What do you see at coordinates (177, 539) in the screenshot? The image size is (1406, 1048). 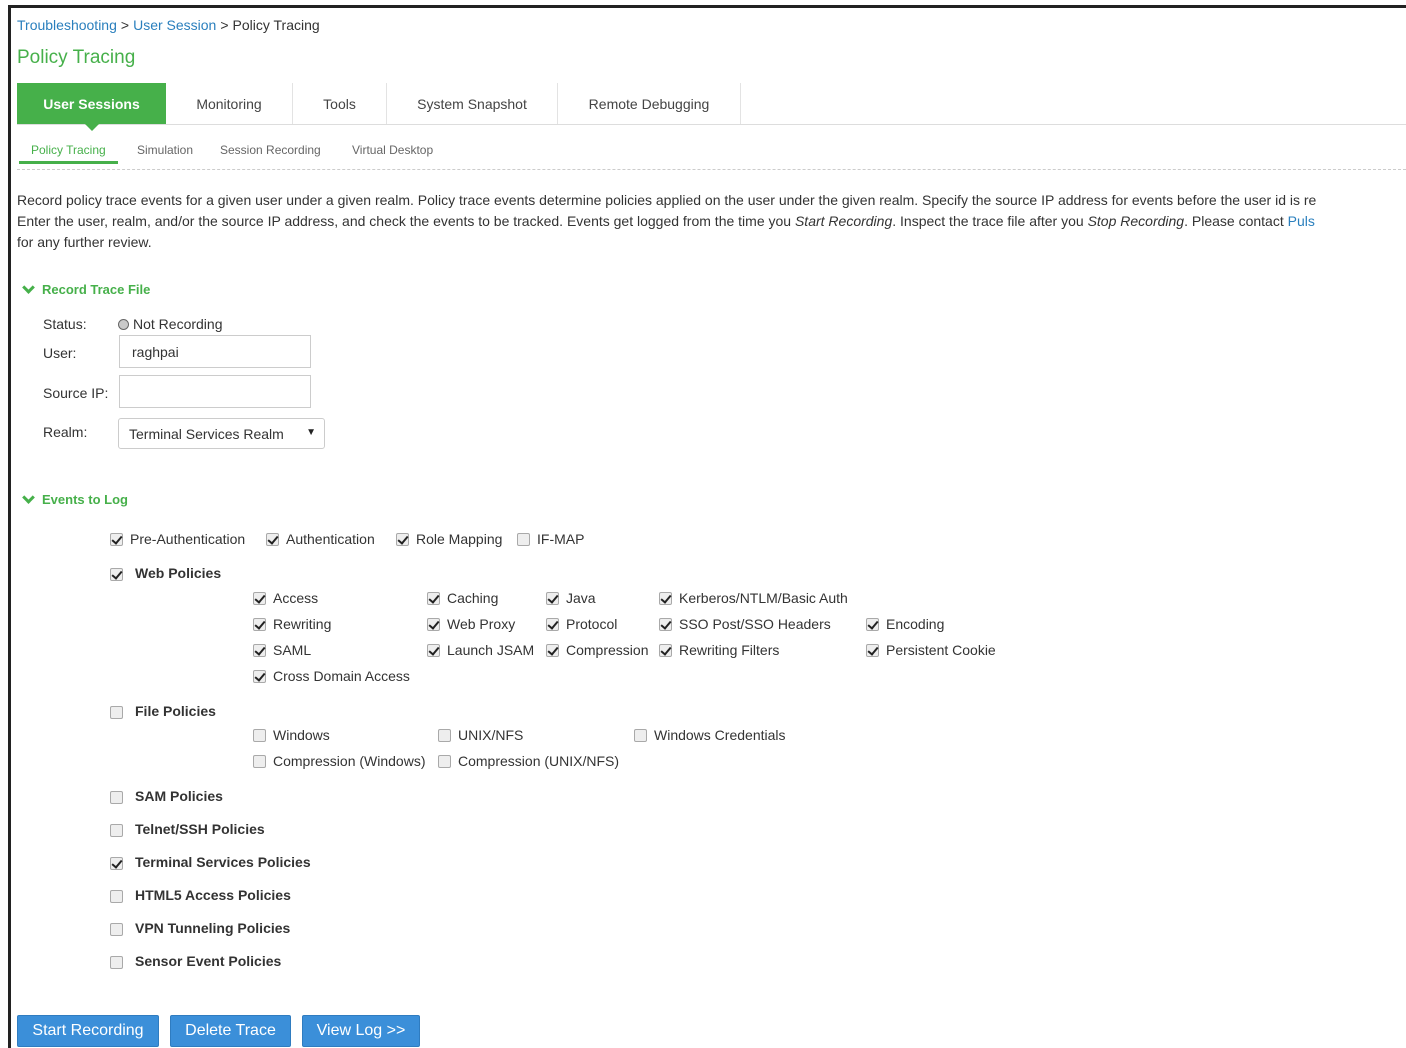 I see `checkbox-pre-authentication: Pre-Authentication` at bounding box center [177, 539].